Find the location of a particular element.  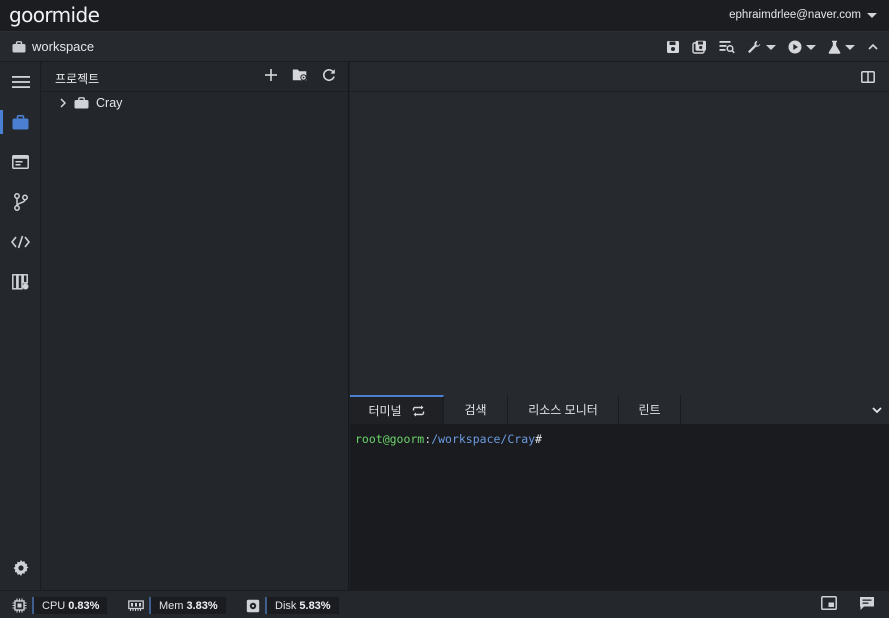

collapse-toolbar-button is located at coordinates (873, 47).